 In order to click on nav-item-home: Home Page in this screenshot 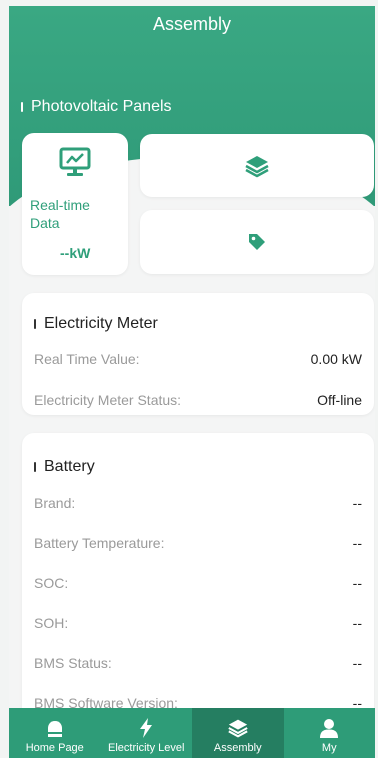, I will do `click(55, 733)`.